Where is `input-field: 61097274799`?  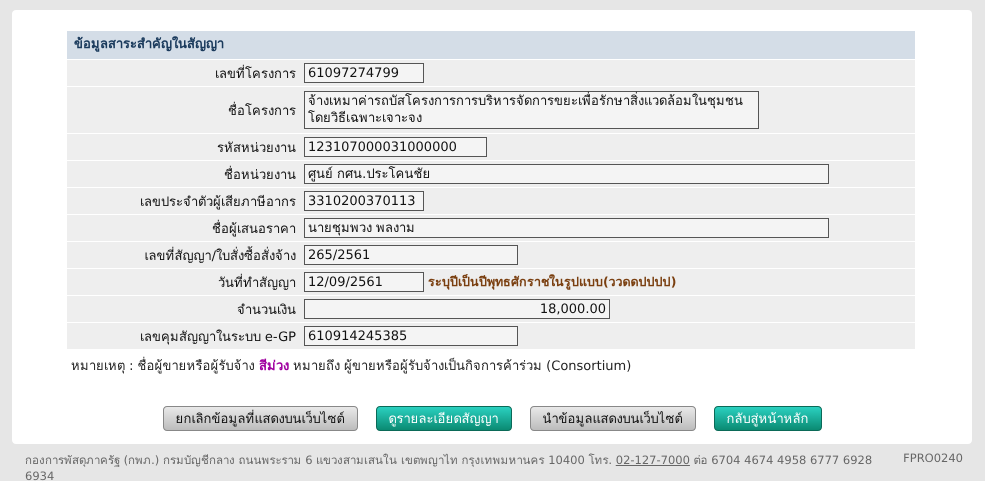 input-field: 61097274799 is located at coordinates (364, 73).